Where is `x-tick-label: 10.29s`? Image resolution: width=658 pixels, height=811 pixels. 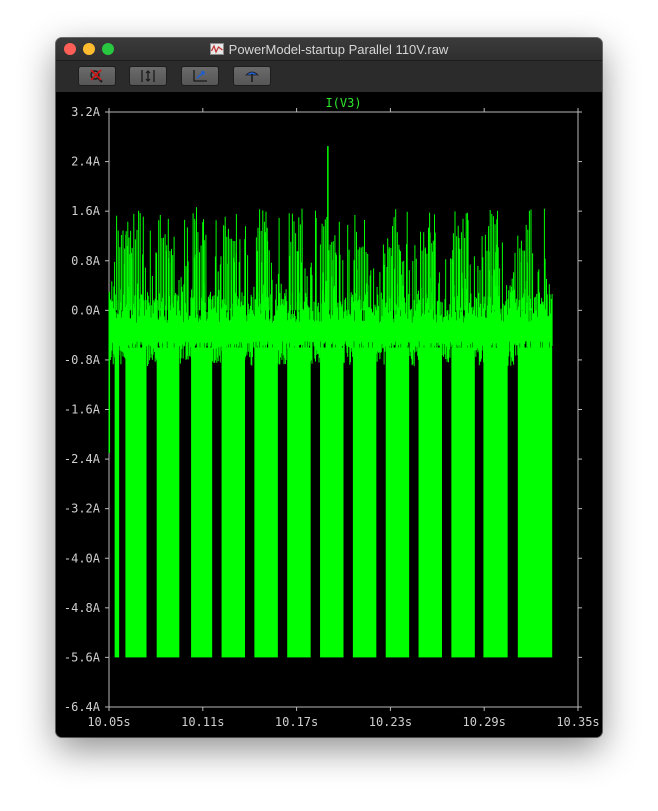 x-tick-label: 10.29s is located at coordinates (484, 722).